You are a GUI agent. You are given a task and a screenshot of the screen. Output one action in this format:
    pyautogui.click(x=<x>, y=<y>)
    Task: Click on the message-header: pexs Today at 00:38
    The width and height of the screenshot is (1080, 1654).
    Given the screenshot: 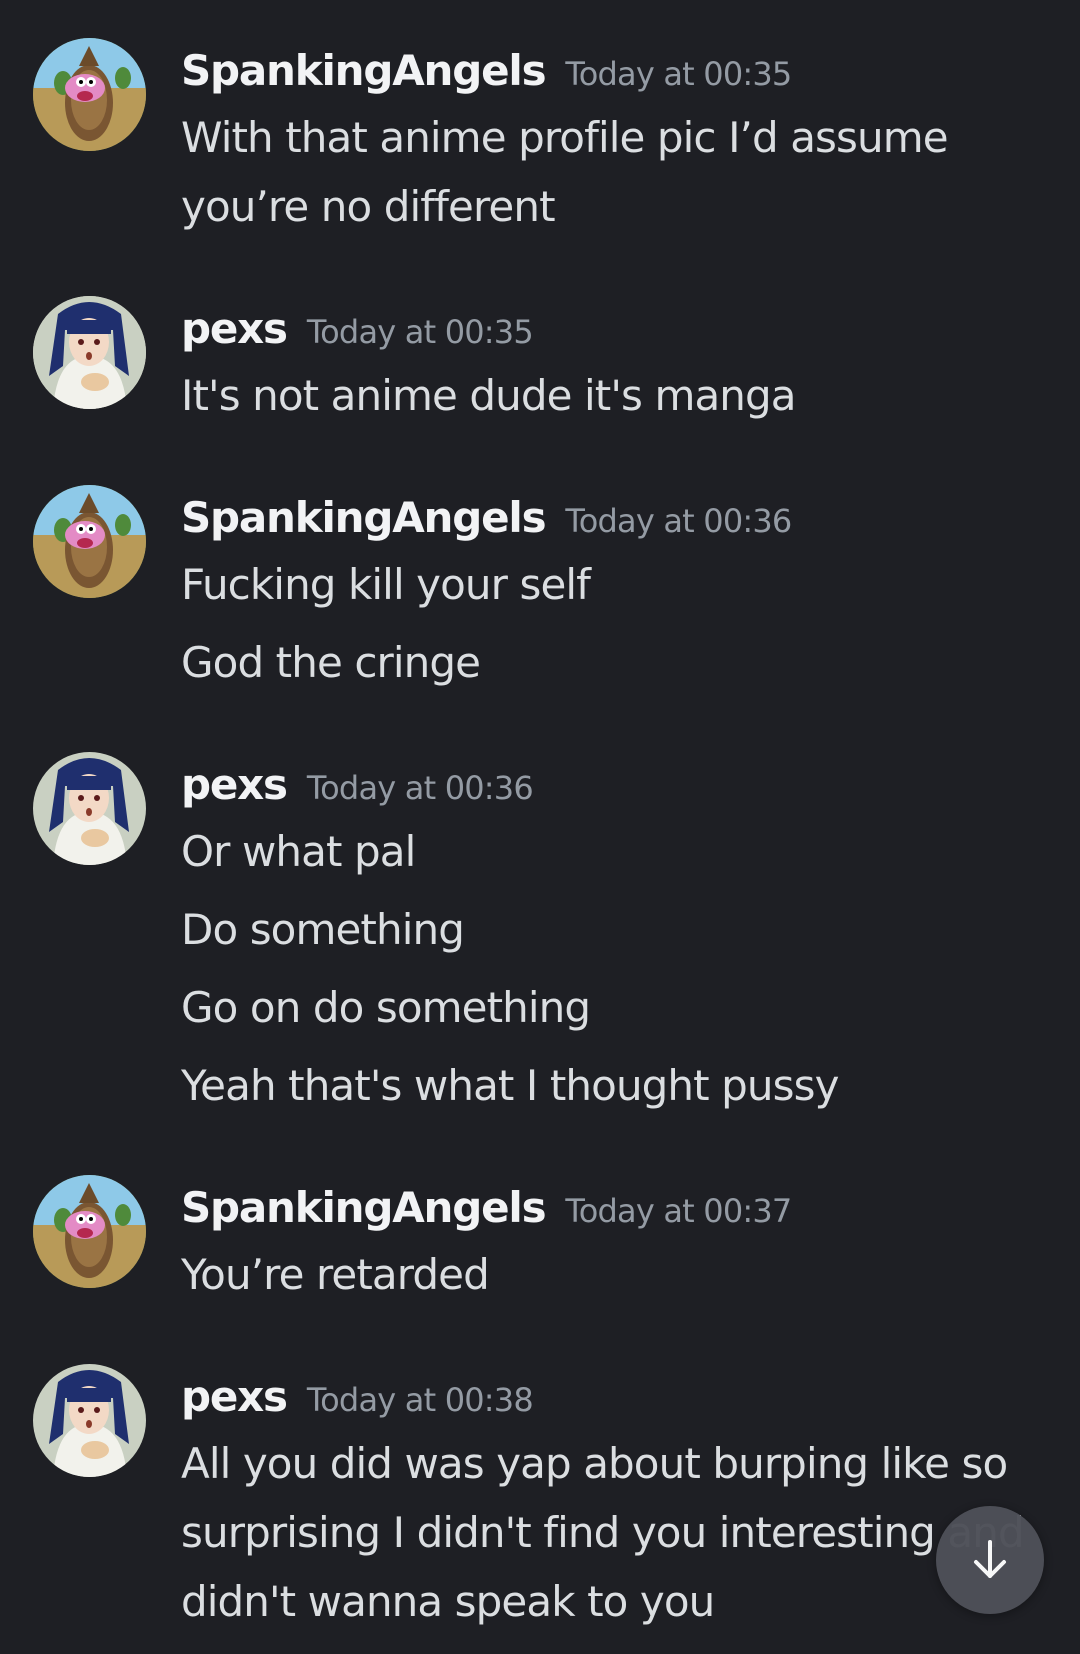 What is the action you would take?
    pyautogui.click(x=357, y=1402)
    